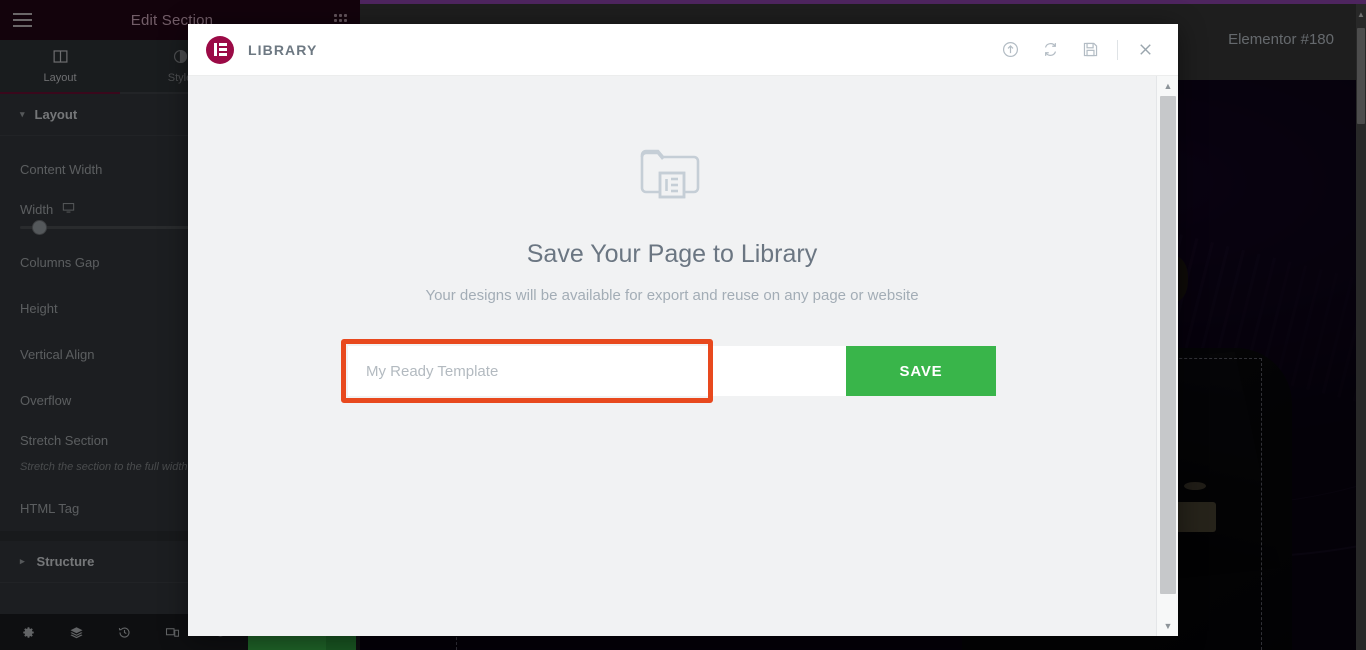  I want to click on modal-header-actions, so click(1077, 50).